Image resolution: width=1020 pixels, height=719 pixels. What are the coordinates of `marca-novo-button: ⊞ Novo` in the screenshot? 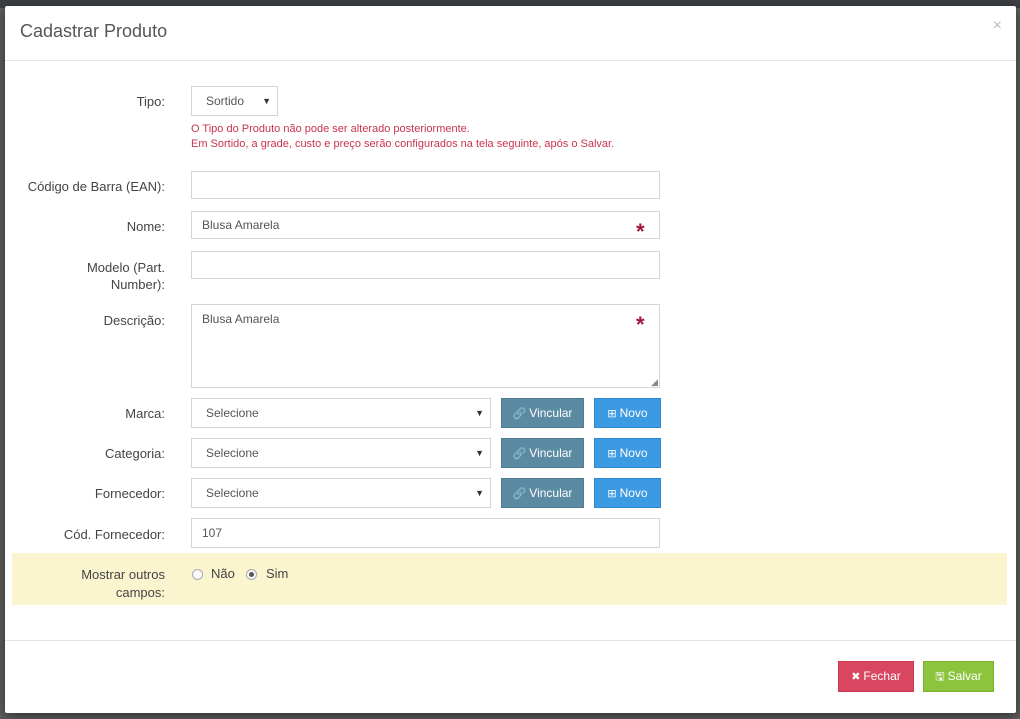 It's located at (627, 413).